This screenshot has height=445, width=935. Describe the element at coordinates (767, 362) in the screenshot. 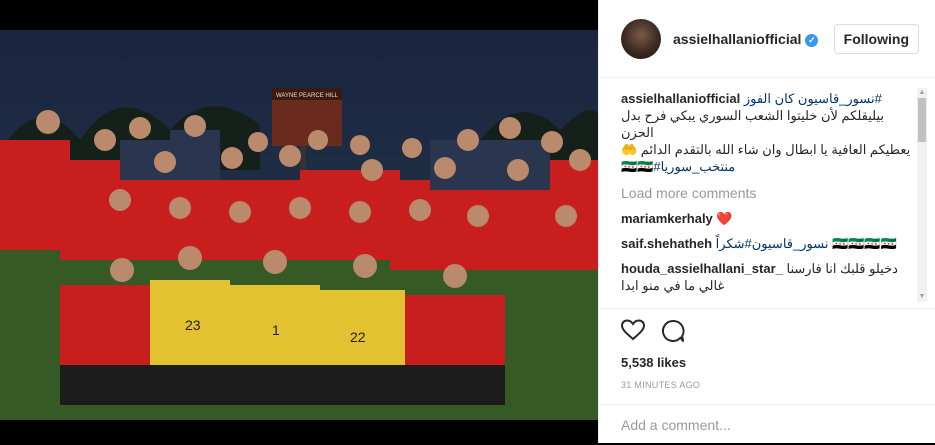

I see `likes-count: 5,538 likes` at that location.